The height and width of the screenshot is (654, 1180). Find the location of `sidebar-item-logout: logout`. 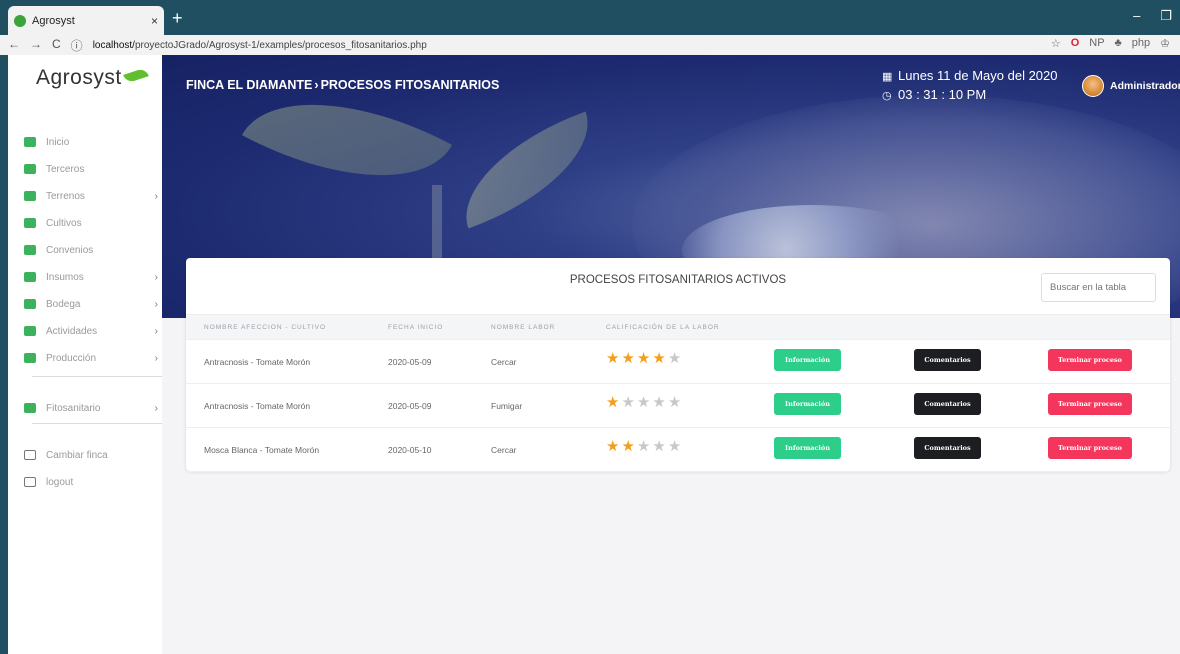

sidebar-item-logout: logout is located at coordinates (94, 482).